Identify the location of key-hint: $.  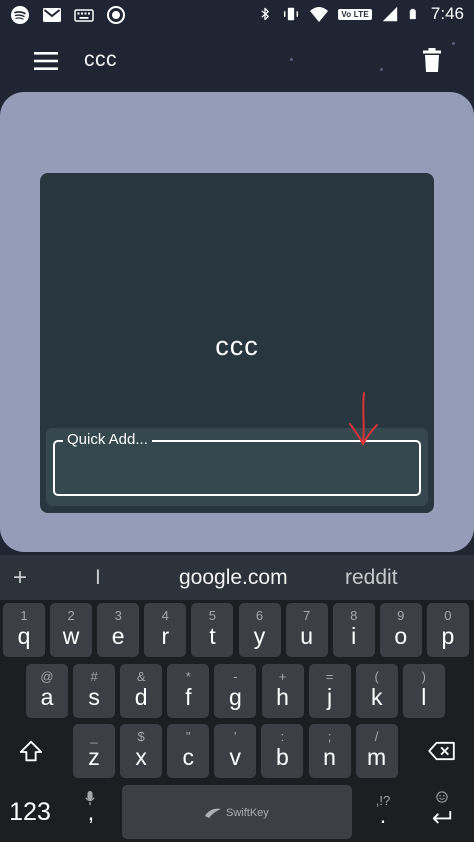
(141, 736).